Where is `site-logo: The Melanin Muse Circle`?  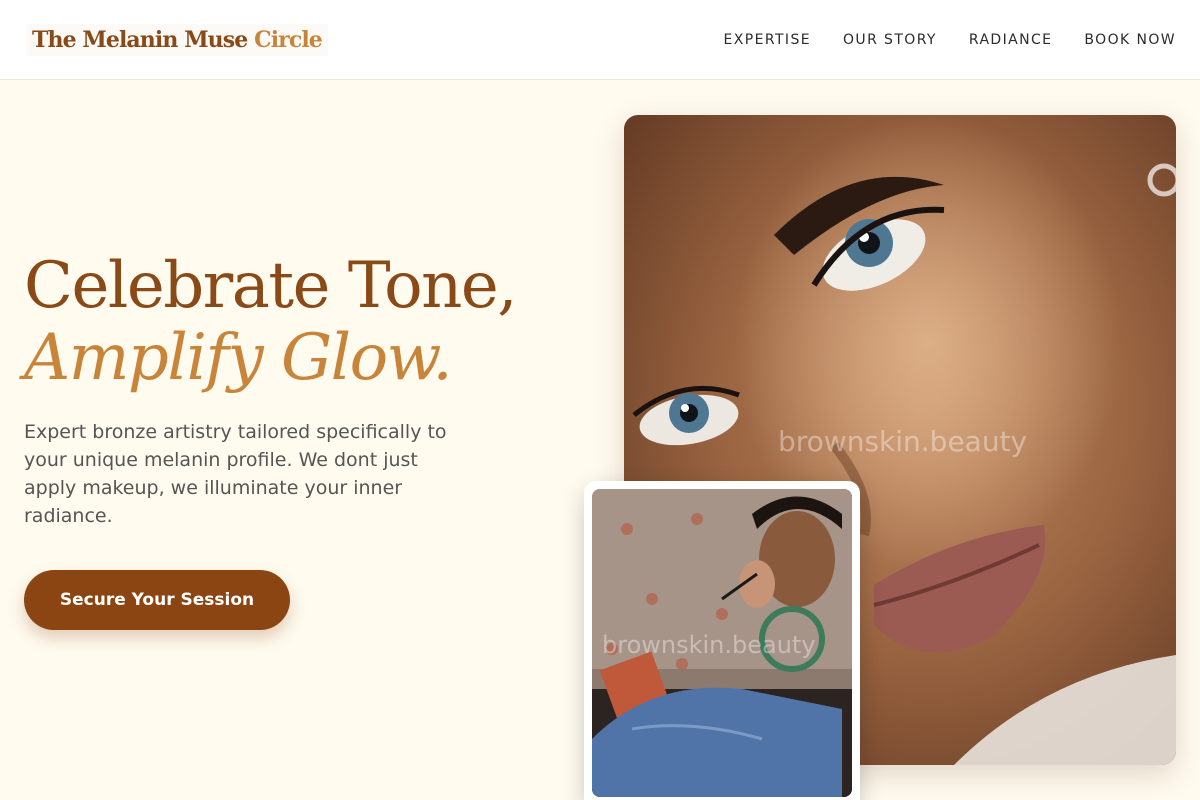 site-logo: The Melanin Muse Circle is located at coordinates (177, 40).